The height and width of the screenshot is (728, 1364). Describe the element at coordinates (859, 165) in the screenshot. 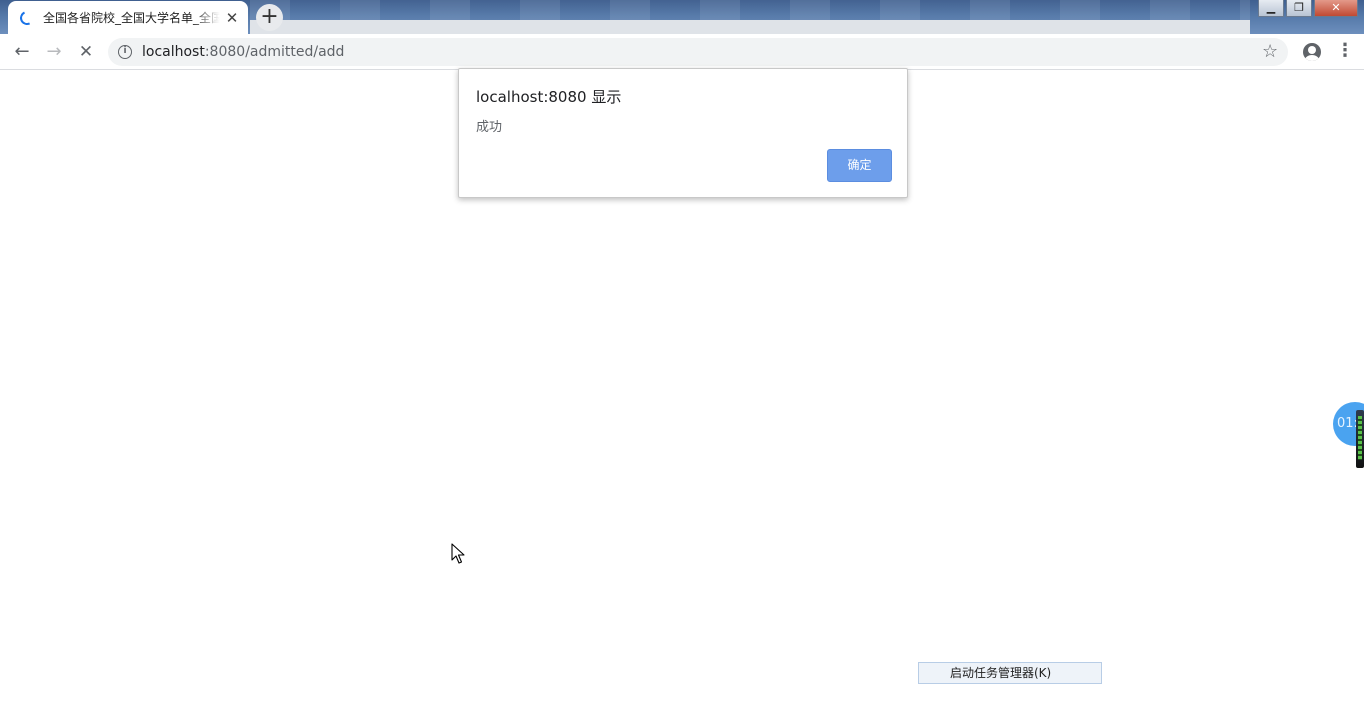

I see `dialog-ok-button: 确定` at that location.